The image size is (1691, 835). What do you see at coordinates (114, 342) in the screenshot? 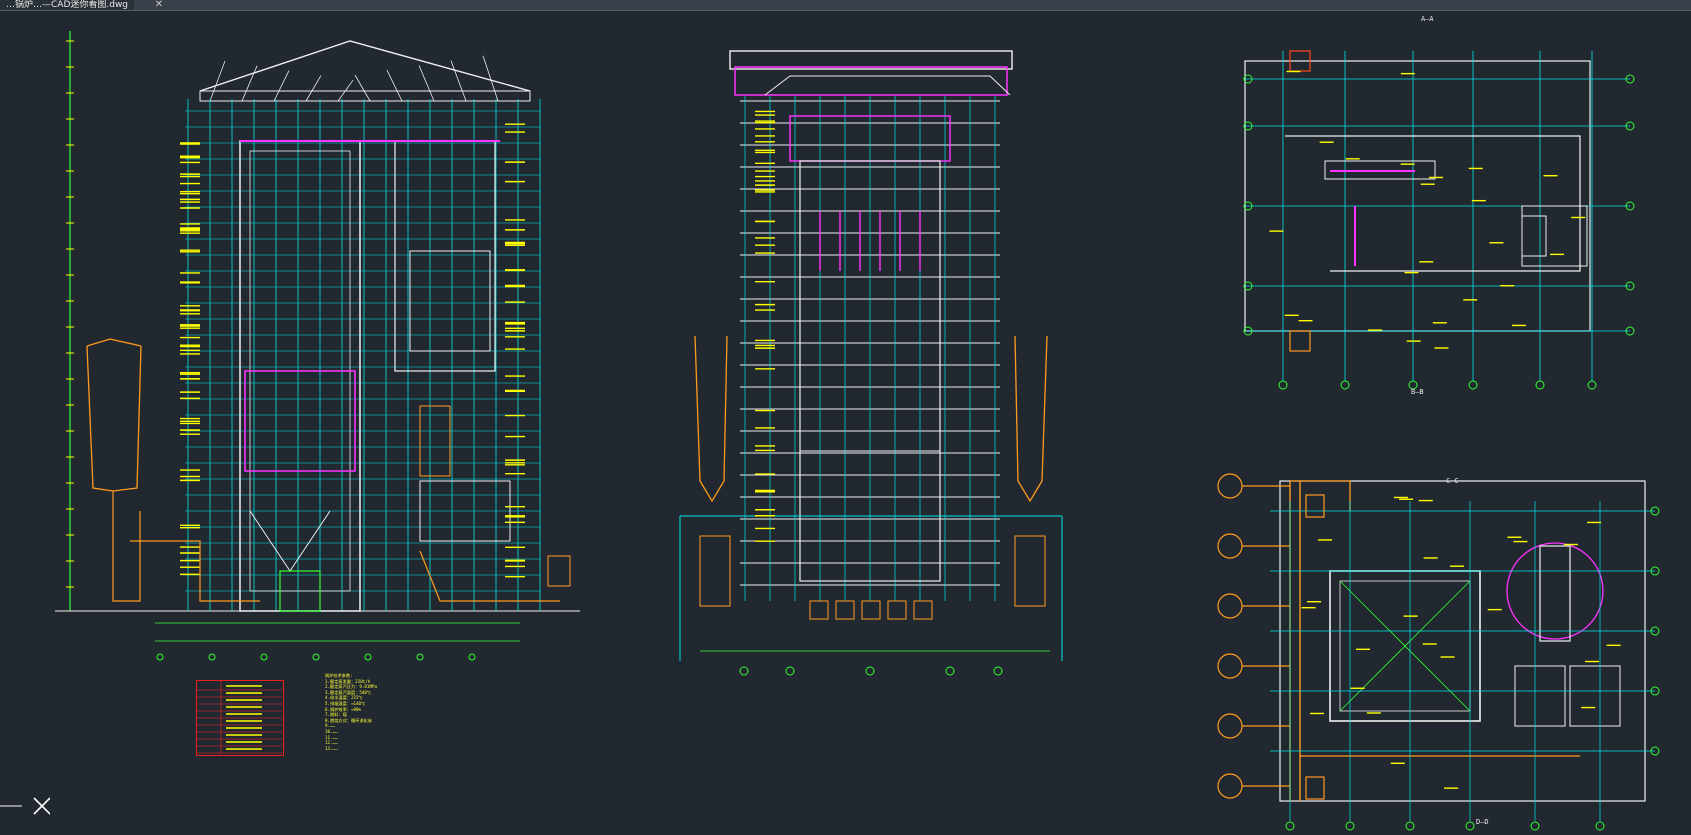
I see `cyclone-top` at bounding box center [114, 342].